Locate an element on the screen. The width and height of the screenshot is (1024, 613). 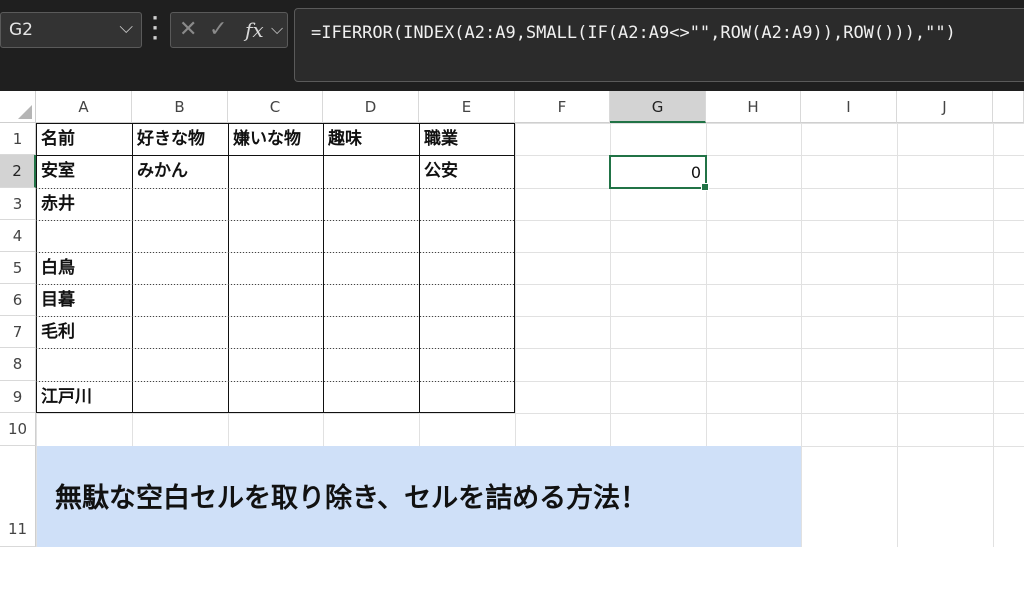
column-header-b: B is located at coordinates (180, 107).